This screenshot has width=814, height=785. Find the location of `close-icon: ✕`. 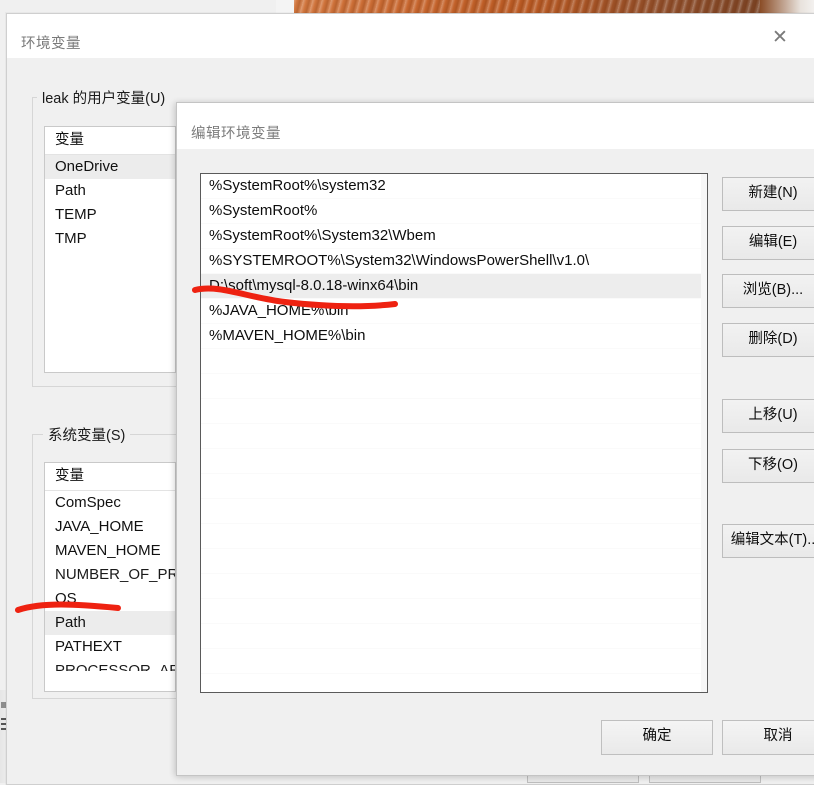

close-icon: ✕ is located at coordinates (780, 38).